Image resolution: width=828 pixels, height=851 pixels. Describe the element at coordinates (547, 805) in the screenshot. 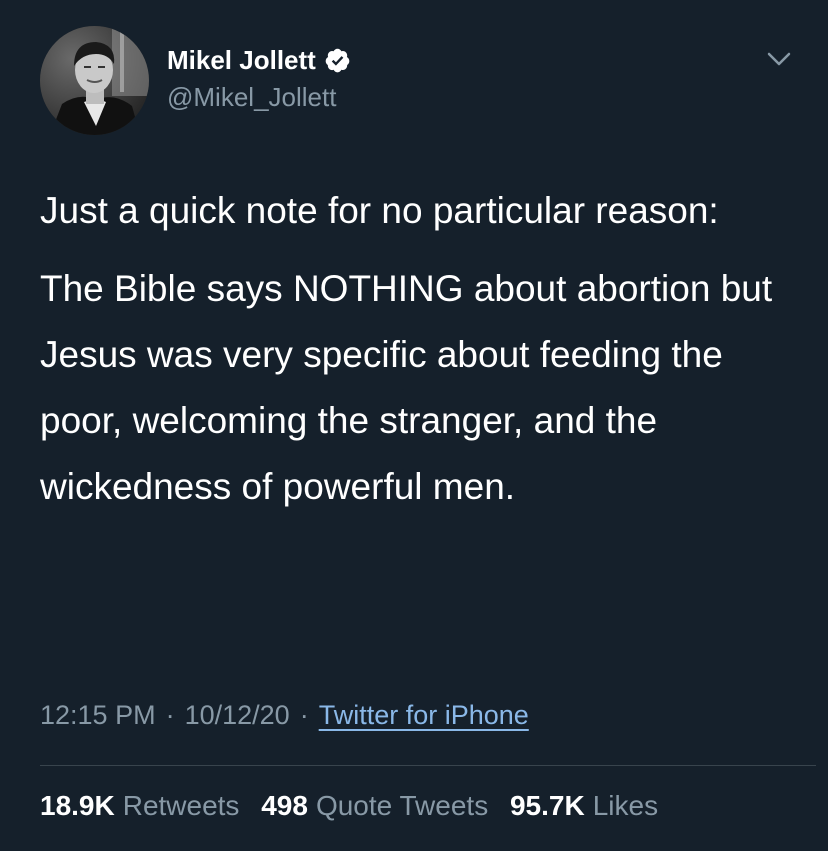

I see `likes-count: 95.7K` at that location.